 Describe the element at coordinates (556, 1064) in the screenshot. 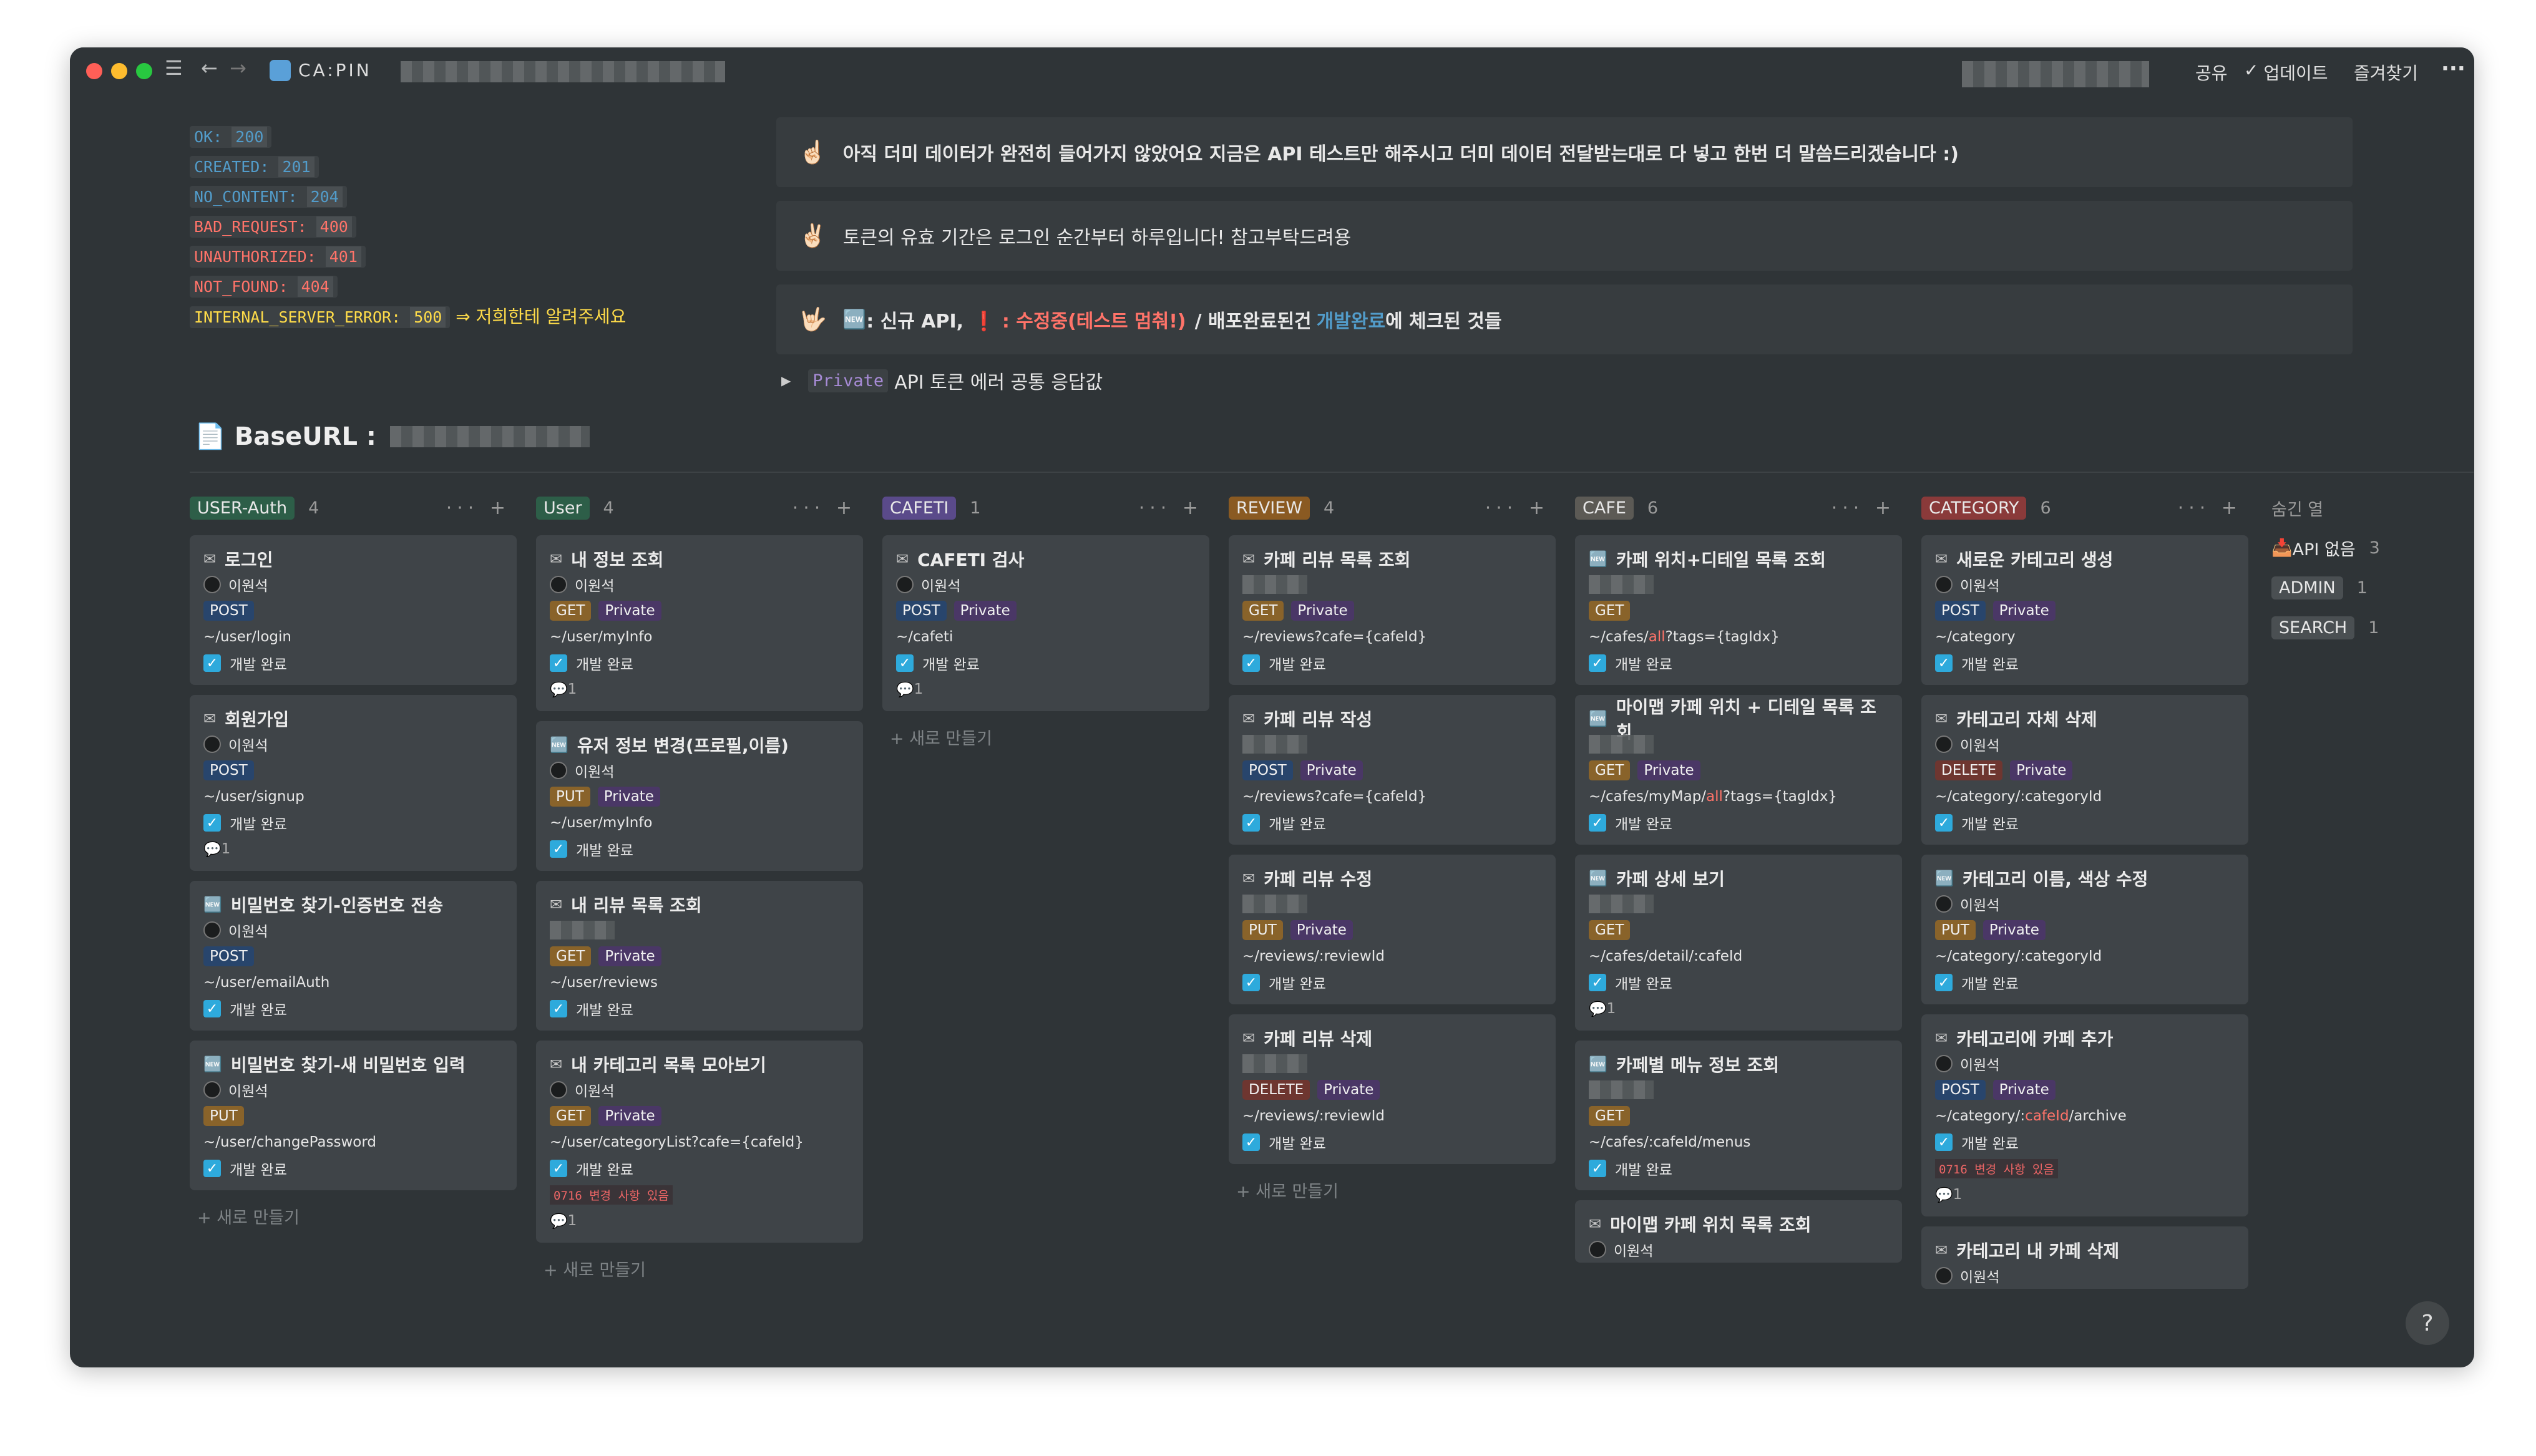

I see `mail-icon: ✉` at that location.